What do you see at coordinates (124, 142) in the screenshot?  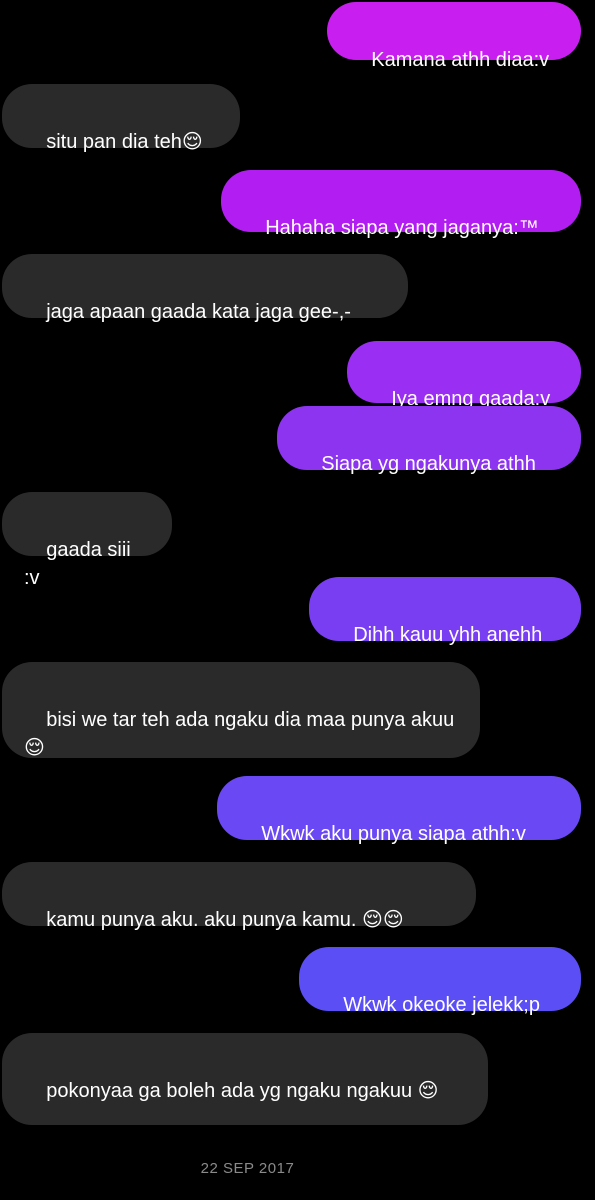 I see `message-text: situ pan dia teh😌` at bounding box center [124, 142].